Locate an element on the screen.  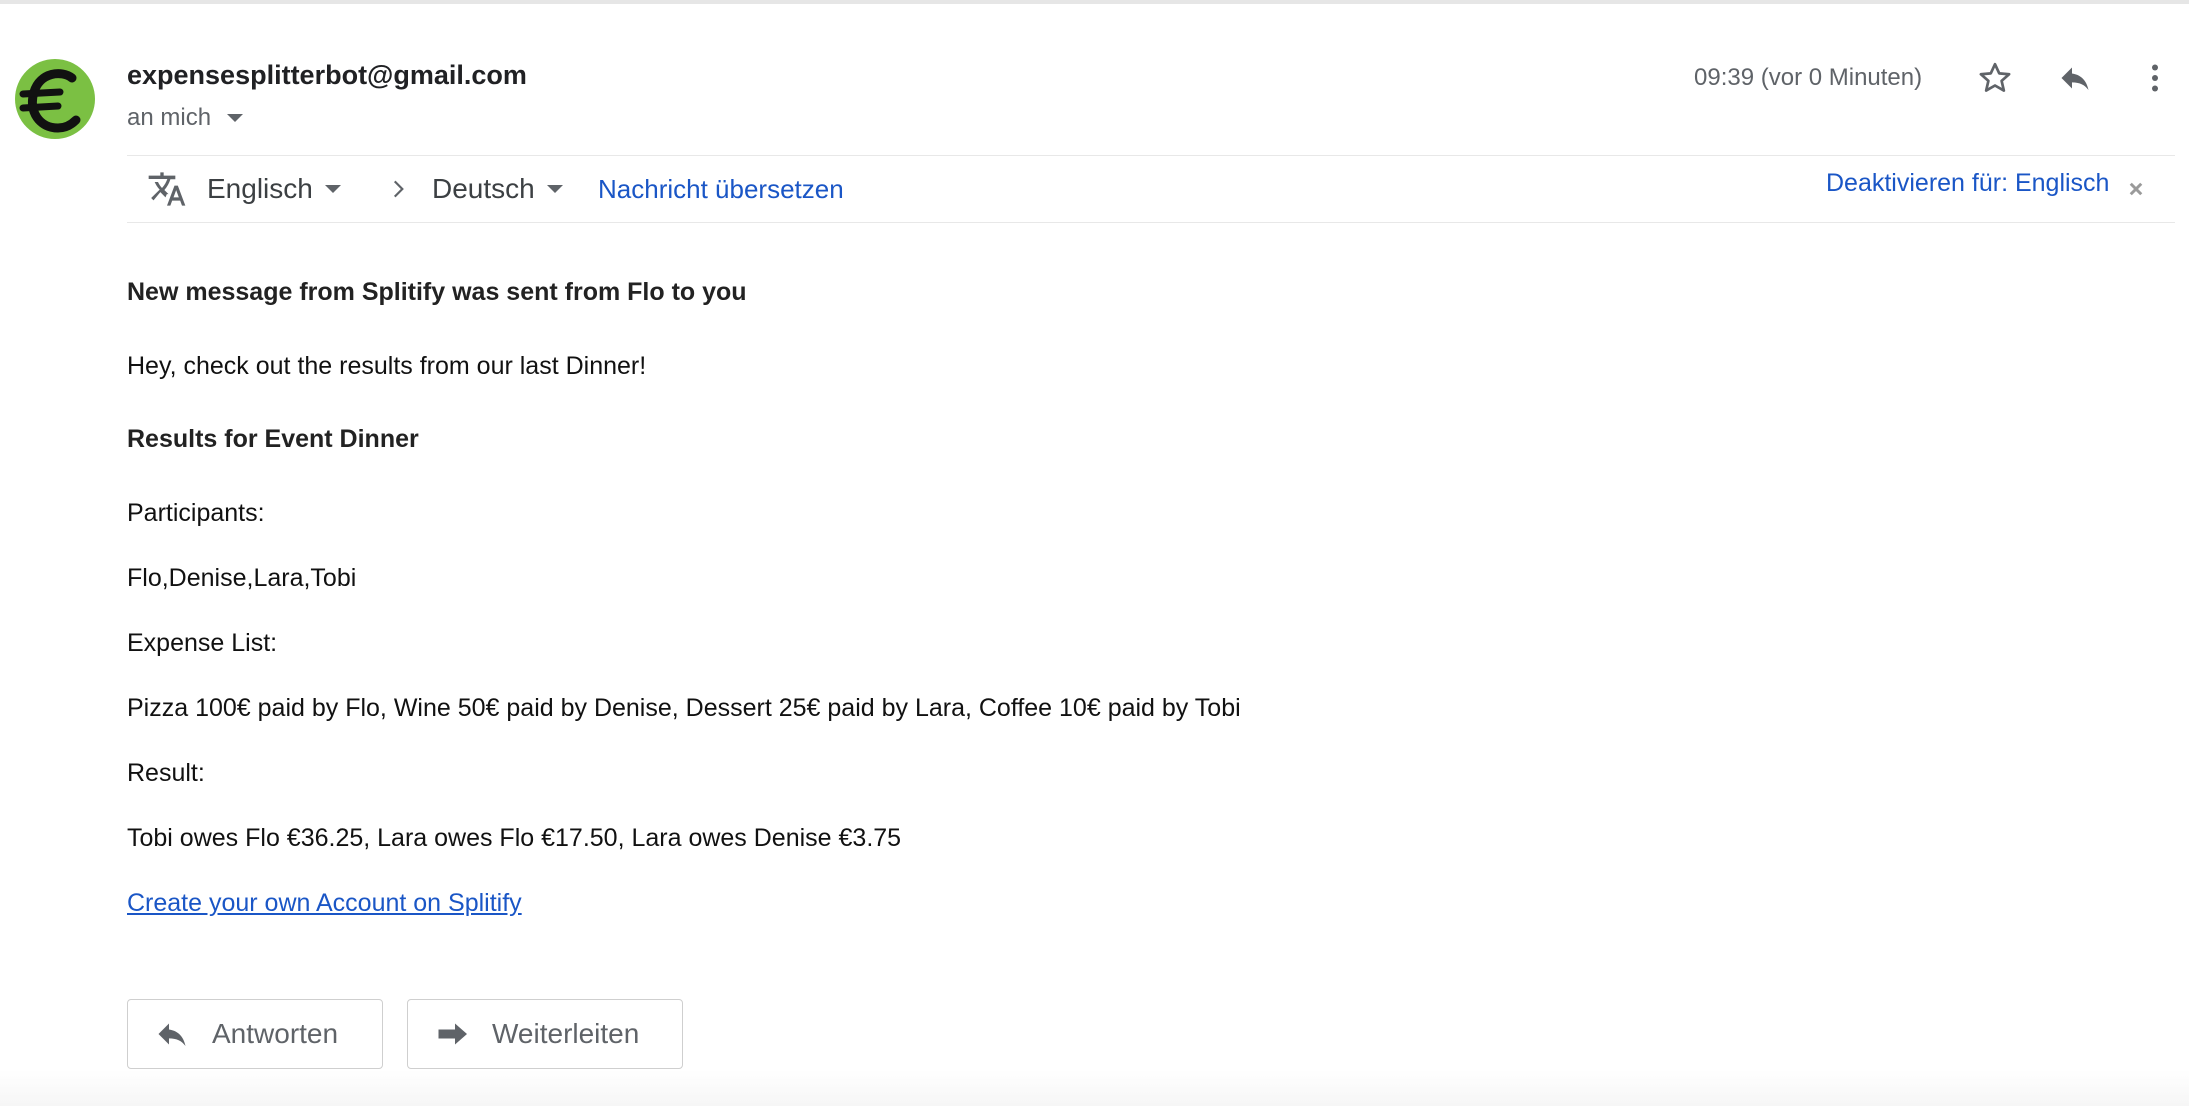
source-language-dropdown: Englisch is located at coordinates (274, 189).